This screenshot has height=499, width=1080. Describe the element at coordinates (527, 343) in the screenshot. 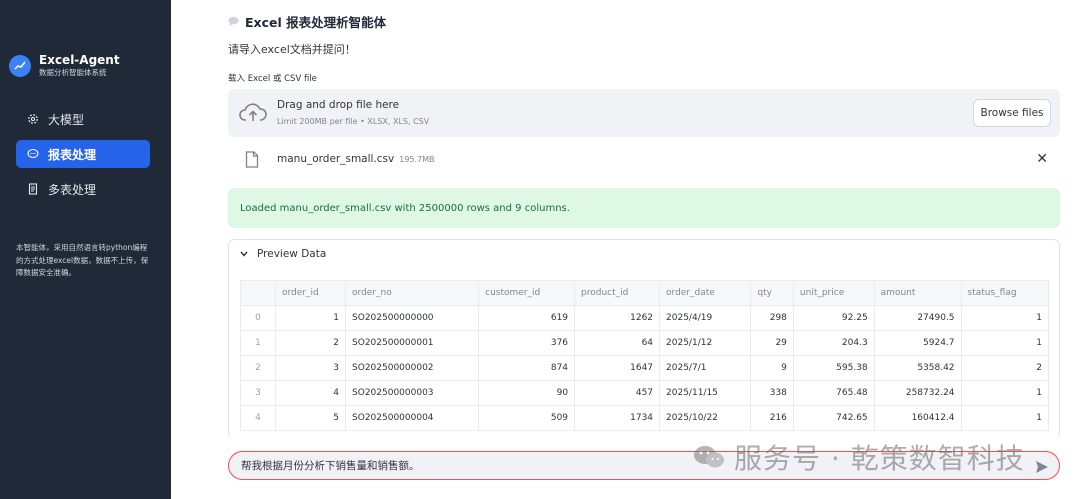

I see `table-cell: 376` at that location.